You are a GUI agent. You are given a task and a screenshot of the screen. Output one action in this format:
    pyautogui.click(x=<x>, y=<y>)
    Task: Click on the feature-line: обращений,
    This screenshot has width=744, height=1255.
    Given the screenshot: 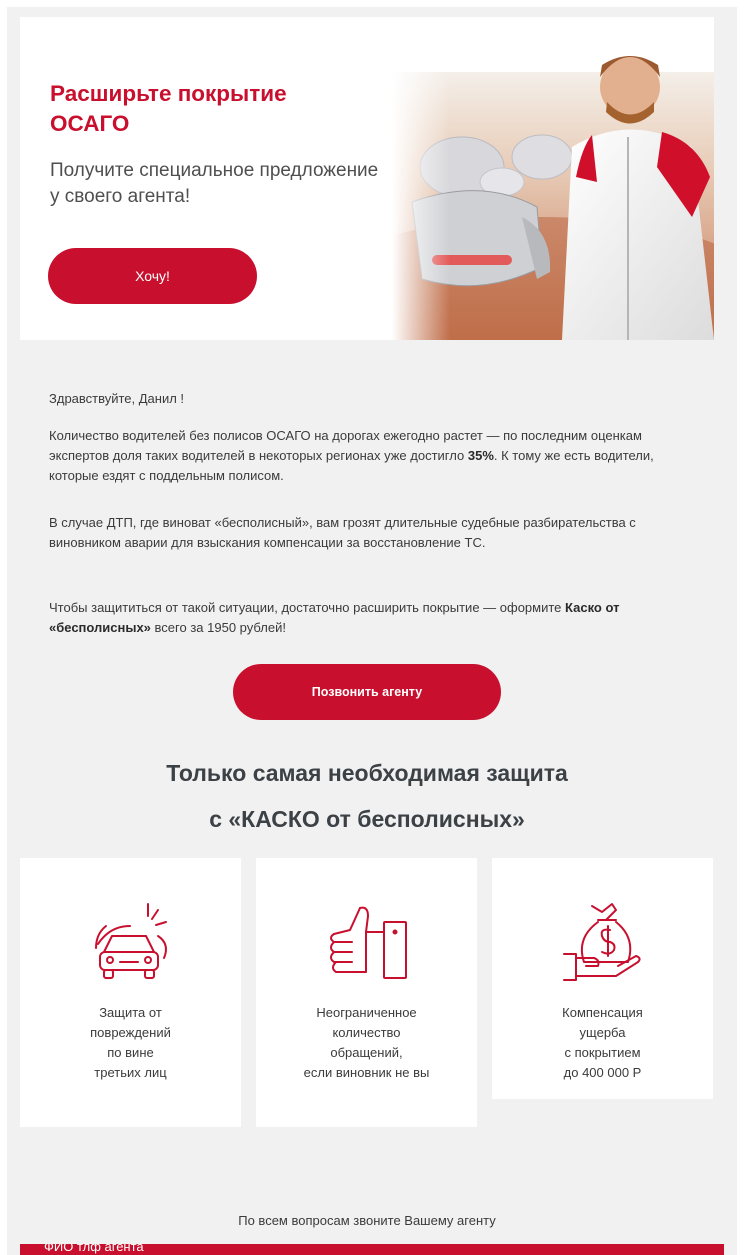 What is the action you would take?
    pyautogui.click(x=366, y=1052)
    